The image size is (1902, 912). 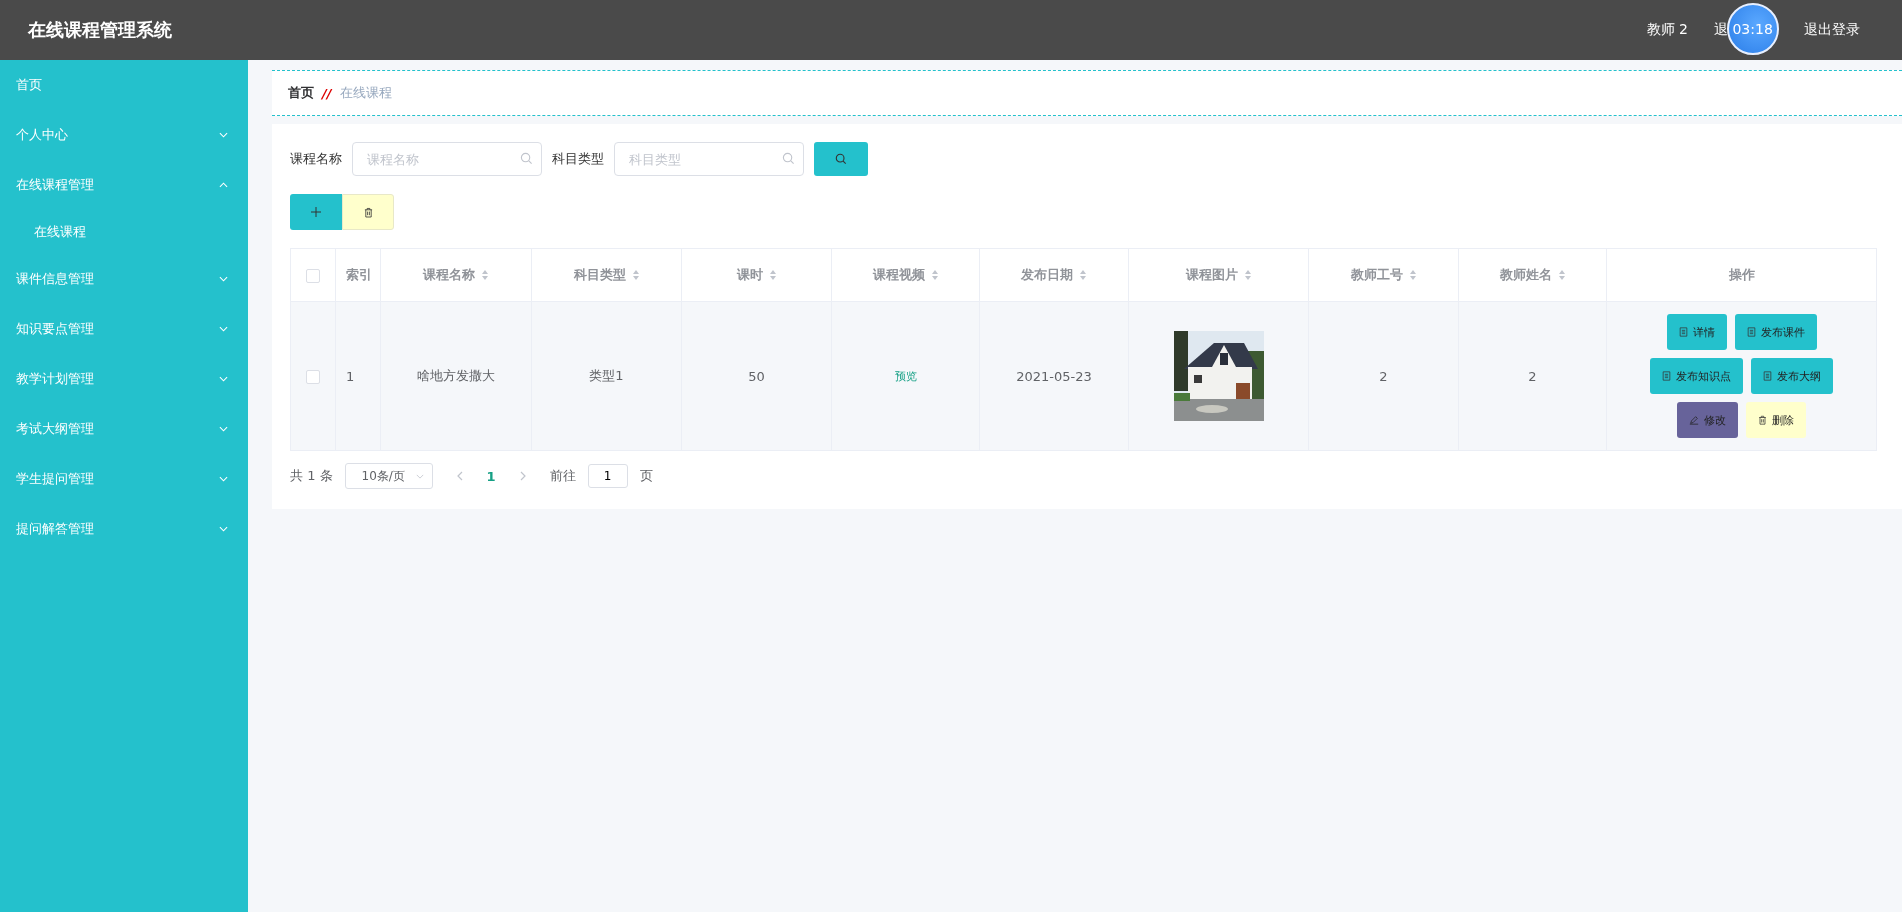 What do you see at coordinates (313, 376) in the screenshot?
I see `row-checkbox` at bounding box center [313, 376].